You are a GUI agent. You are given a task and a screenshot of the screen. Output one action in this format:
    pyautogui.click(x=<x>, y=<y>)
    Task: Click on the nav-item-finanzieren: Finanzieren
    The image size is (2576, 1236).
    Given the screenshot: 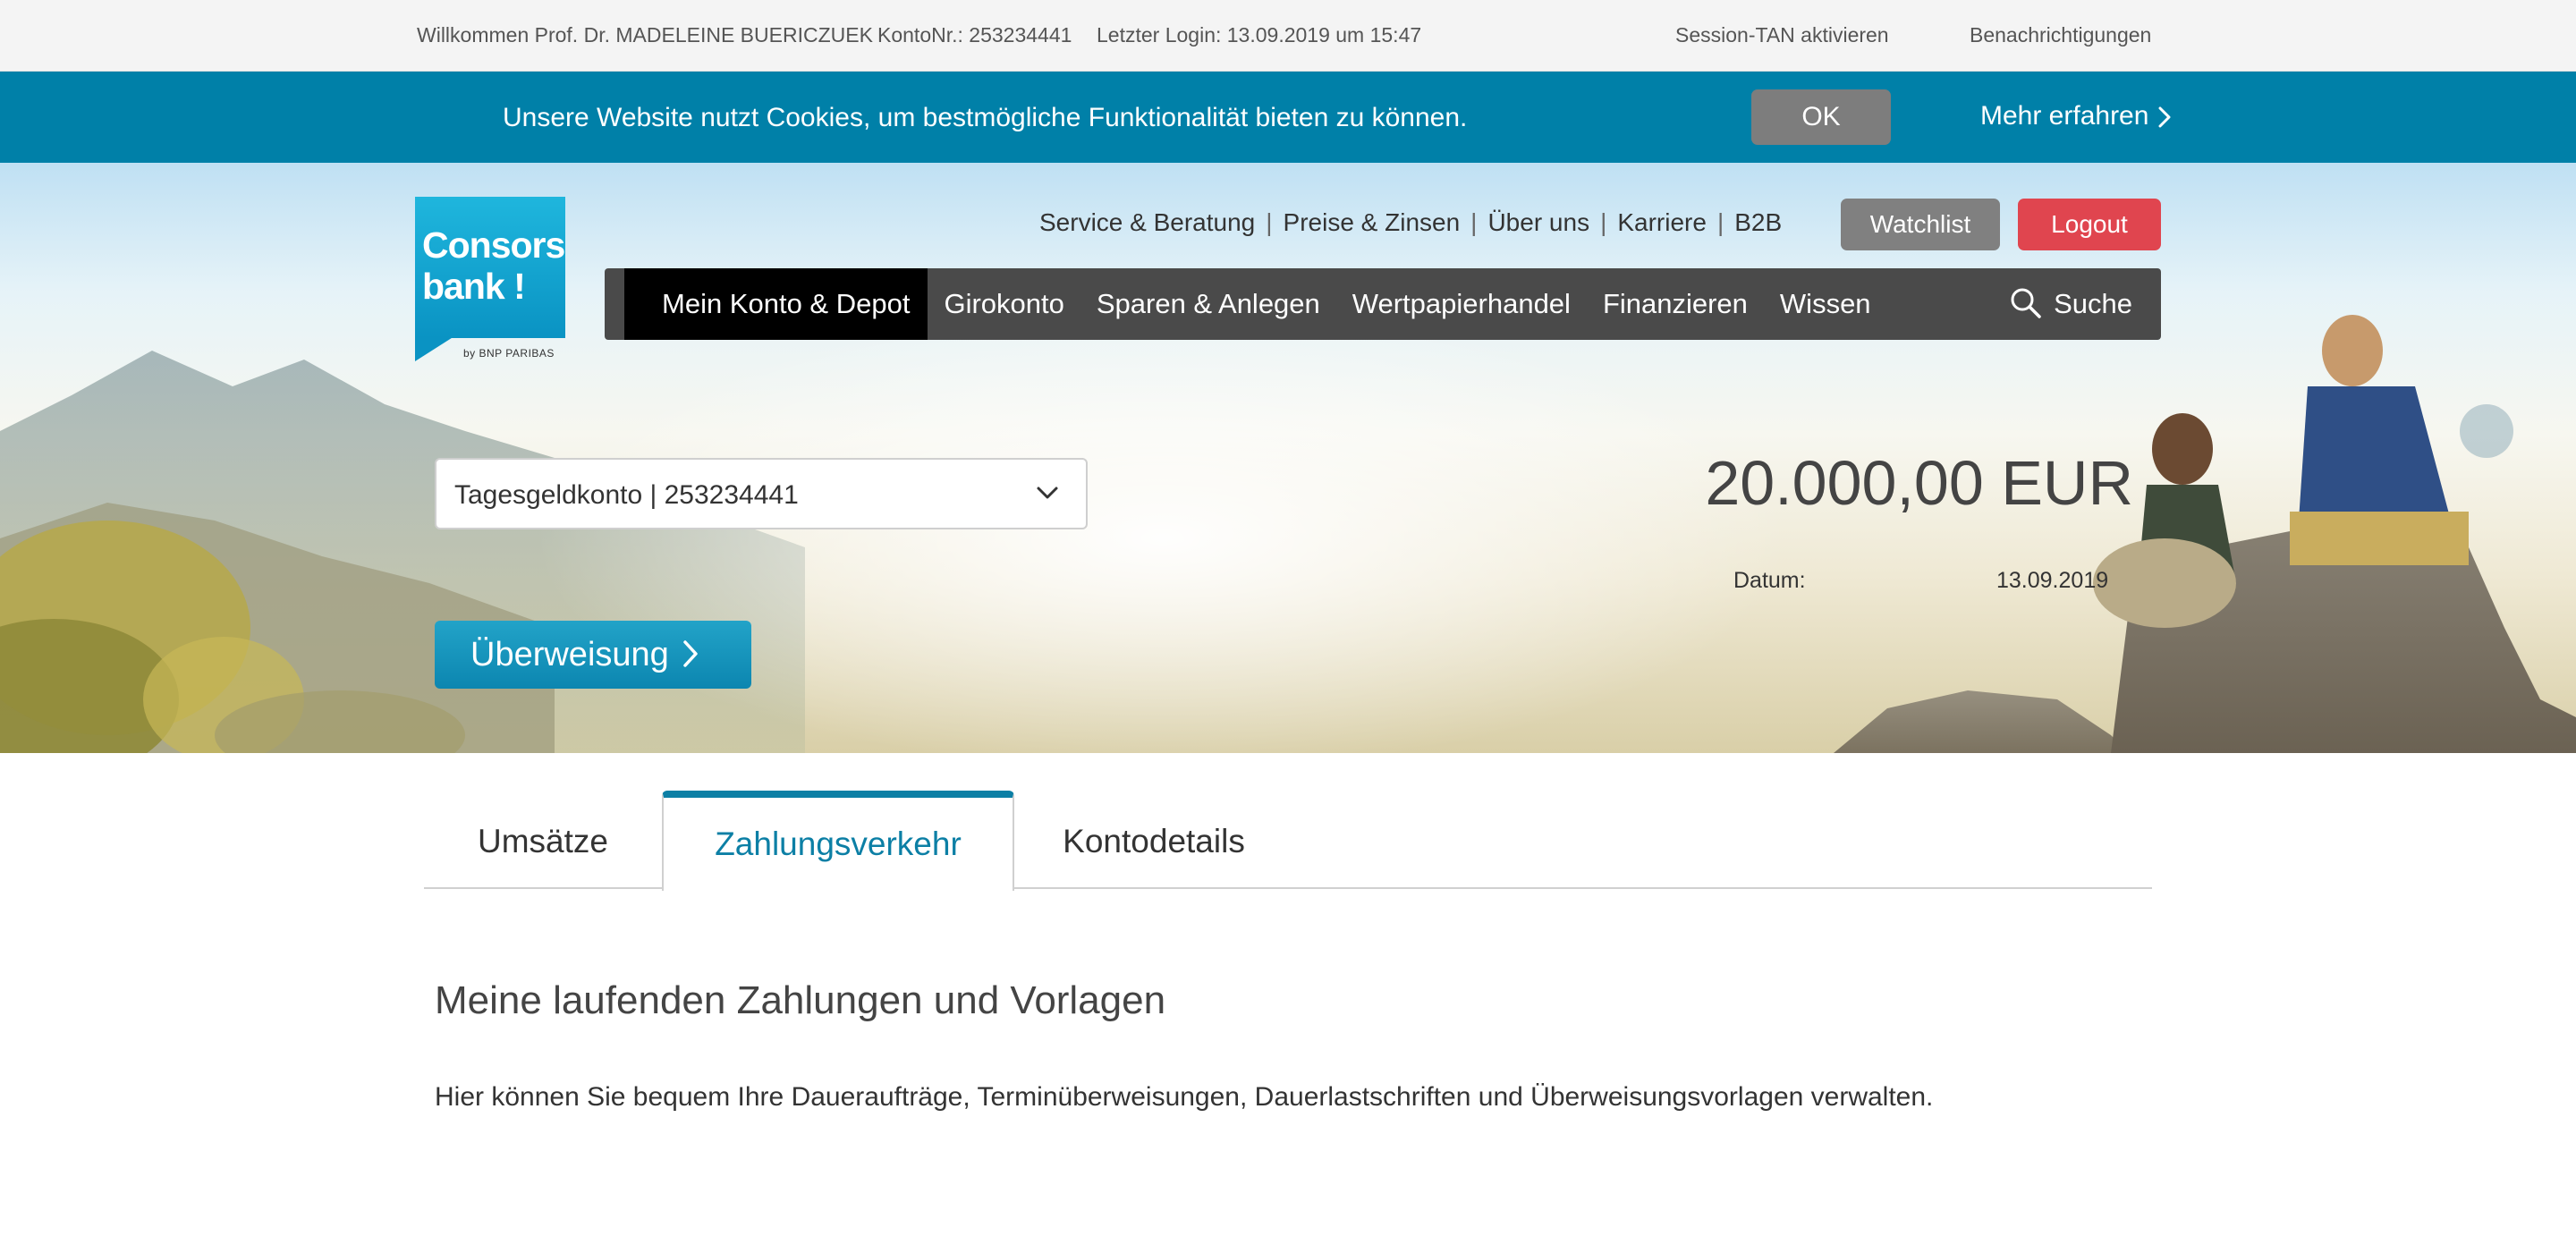 What is the action you would take?
    pyautogui.click(x=1675, y=304)
    